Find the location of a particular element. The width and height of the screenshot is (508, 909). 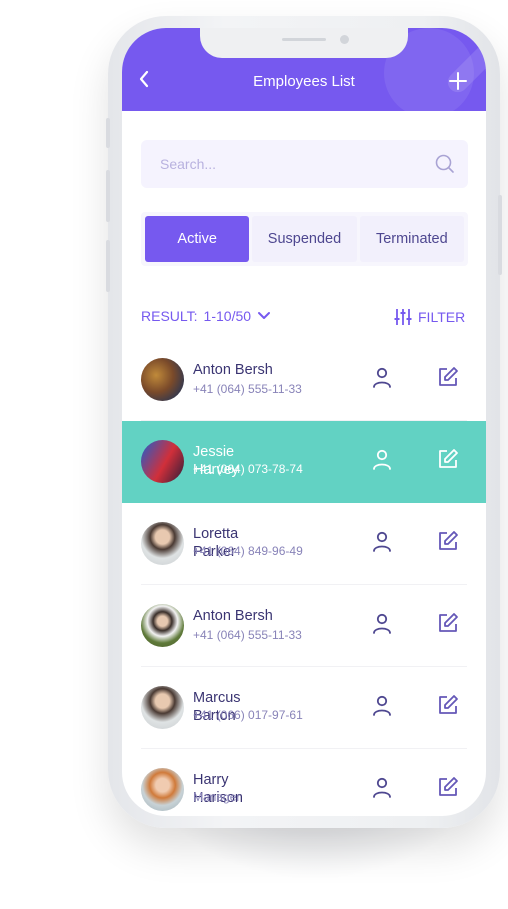

tab-suspended: Suspended is located at coordinates (304, 239).